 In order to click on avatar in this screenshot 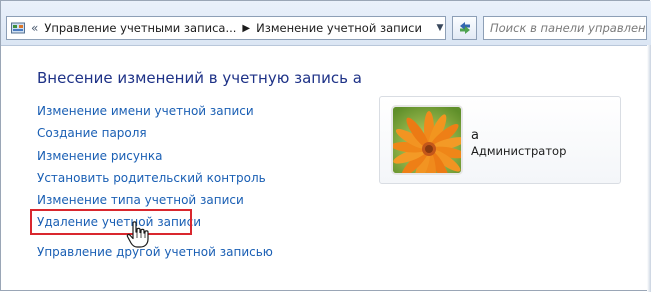, I will do `click(427, 140)`.